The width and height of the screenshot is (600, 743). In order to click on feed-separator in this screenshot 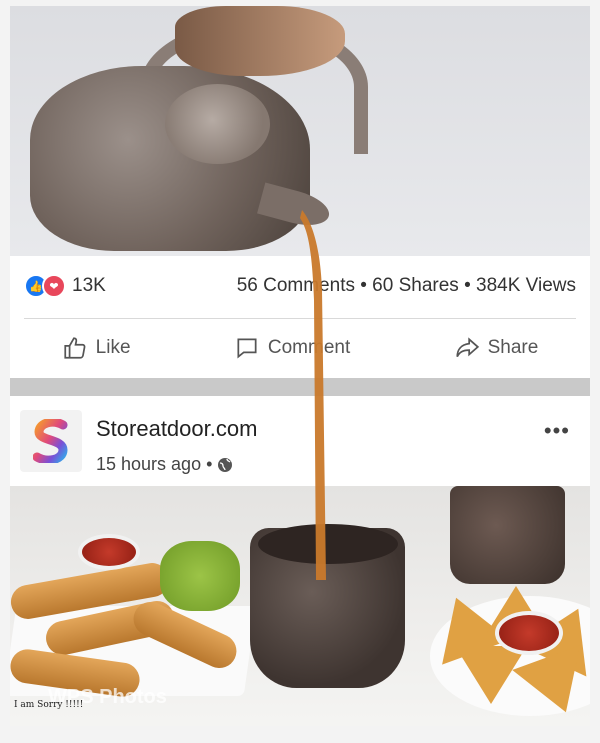, I will do `click(300, 387)`.